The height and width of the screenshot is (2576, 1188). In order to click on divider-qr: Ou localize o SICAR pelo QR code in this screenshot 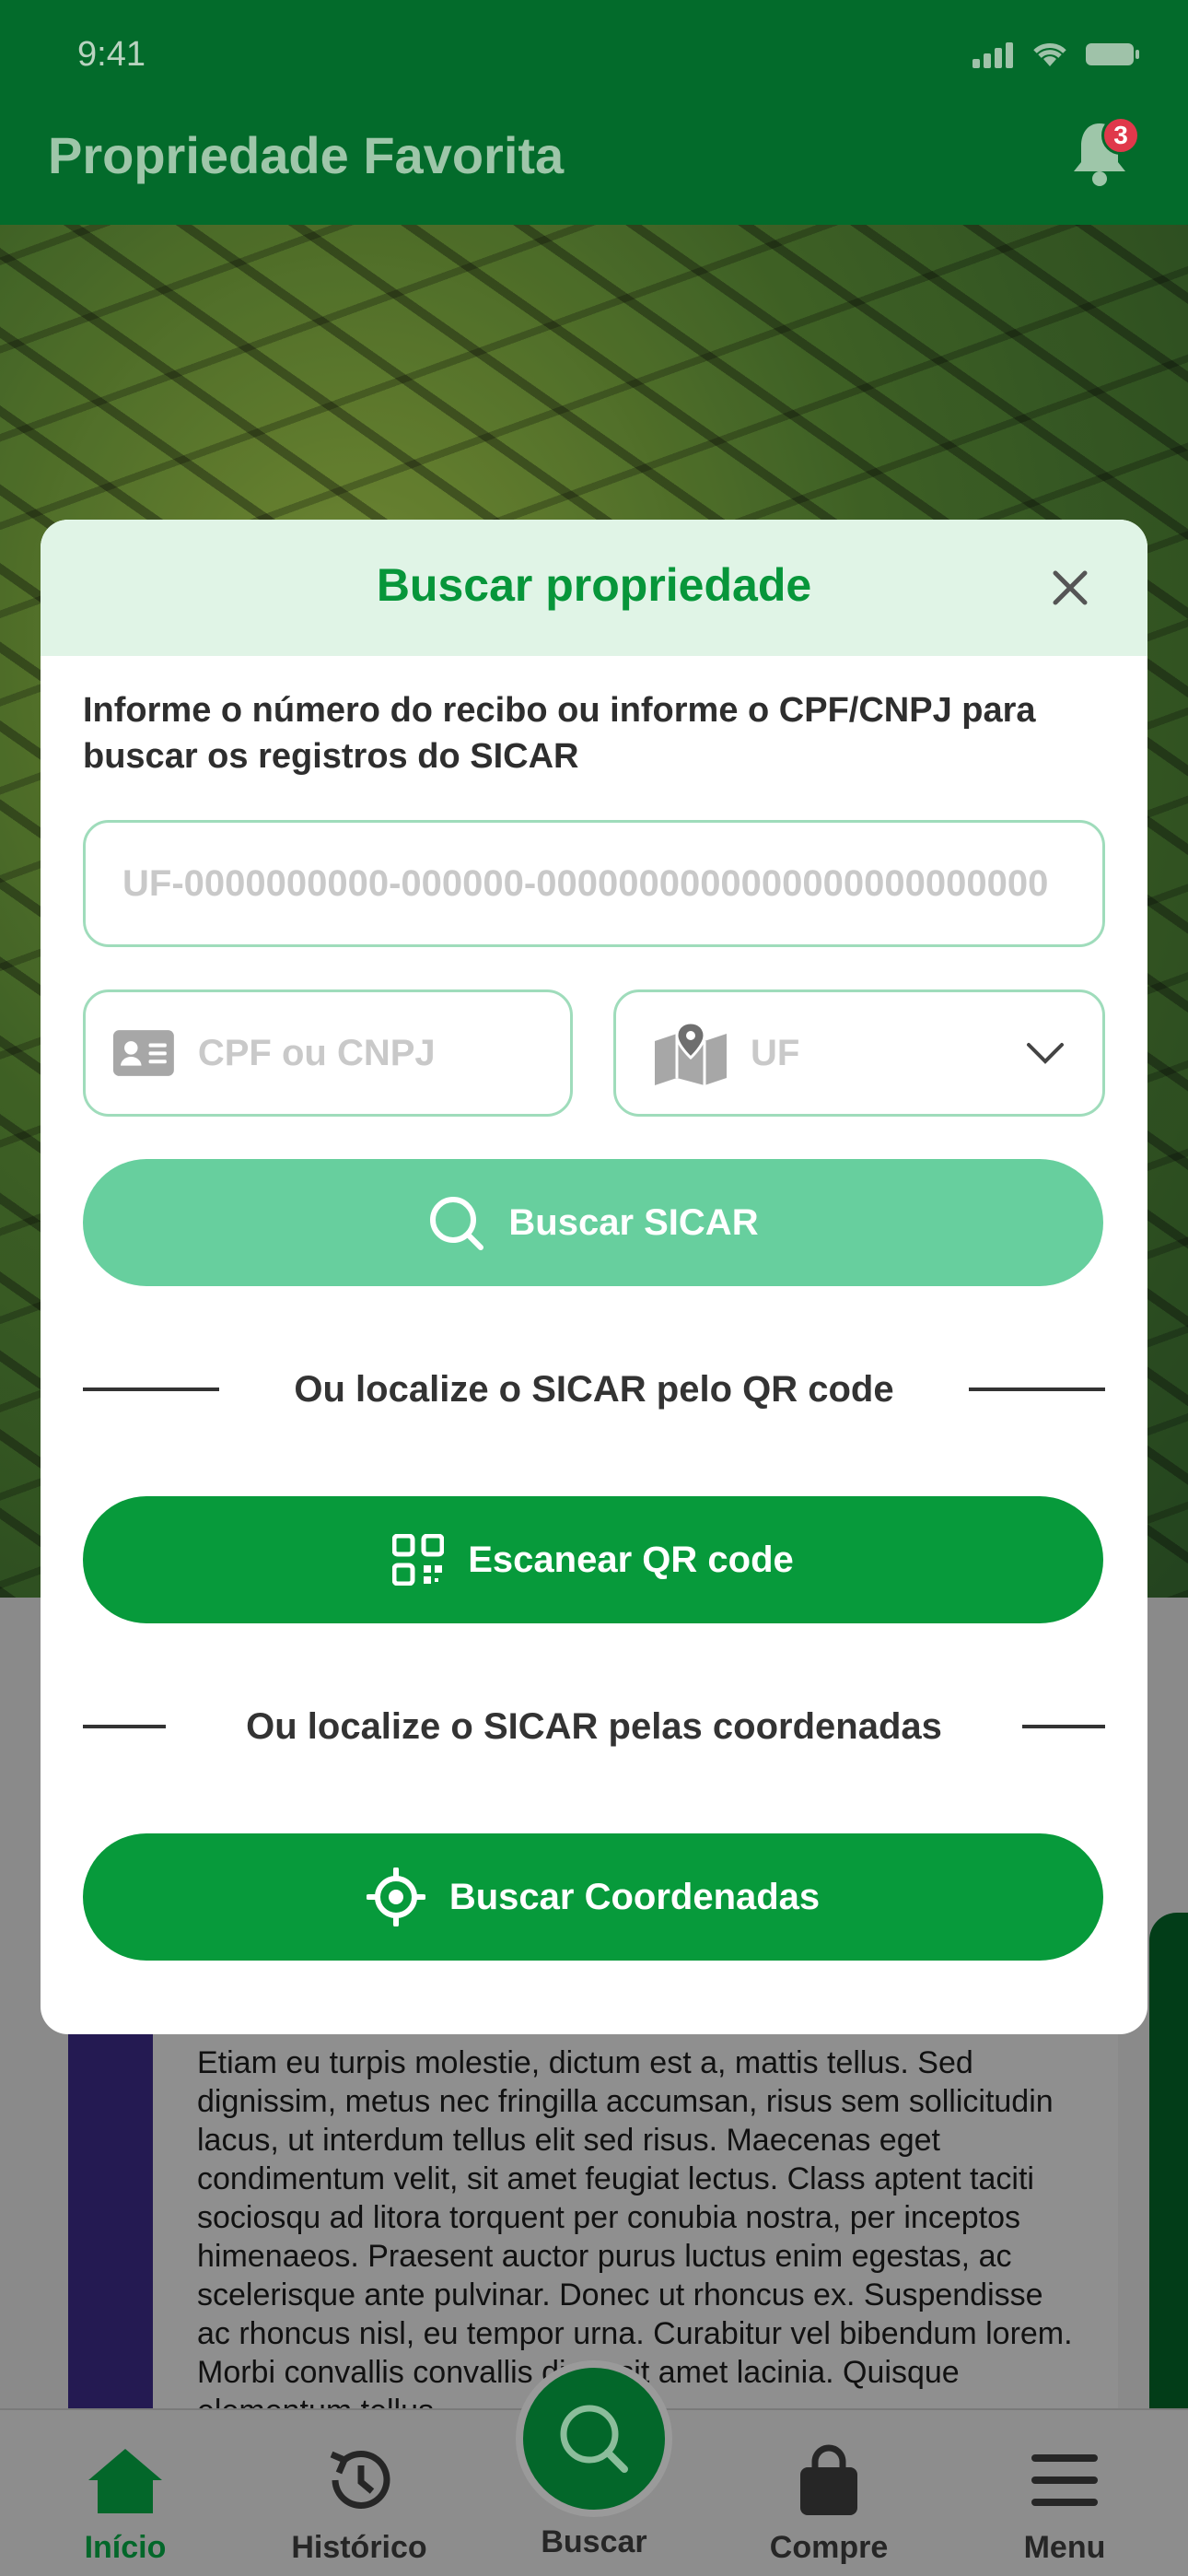, I will do `click(594, 1389)`.